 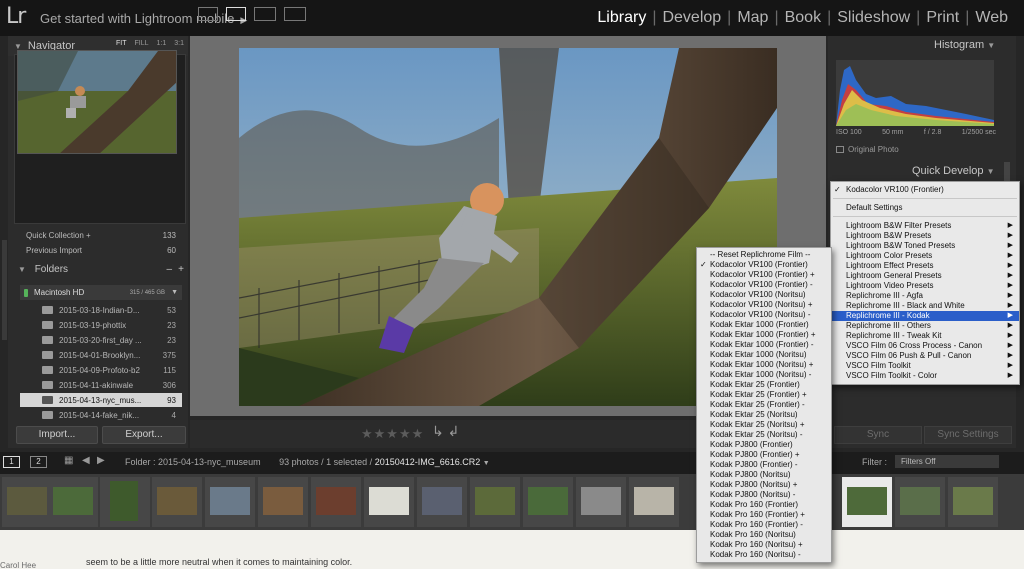 What do you see at coordinates (873, 18) in the screenshot?
I see `module-slideshow: Slideshow` at bounding box center [873, 18].